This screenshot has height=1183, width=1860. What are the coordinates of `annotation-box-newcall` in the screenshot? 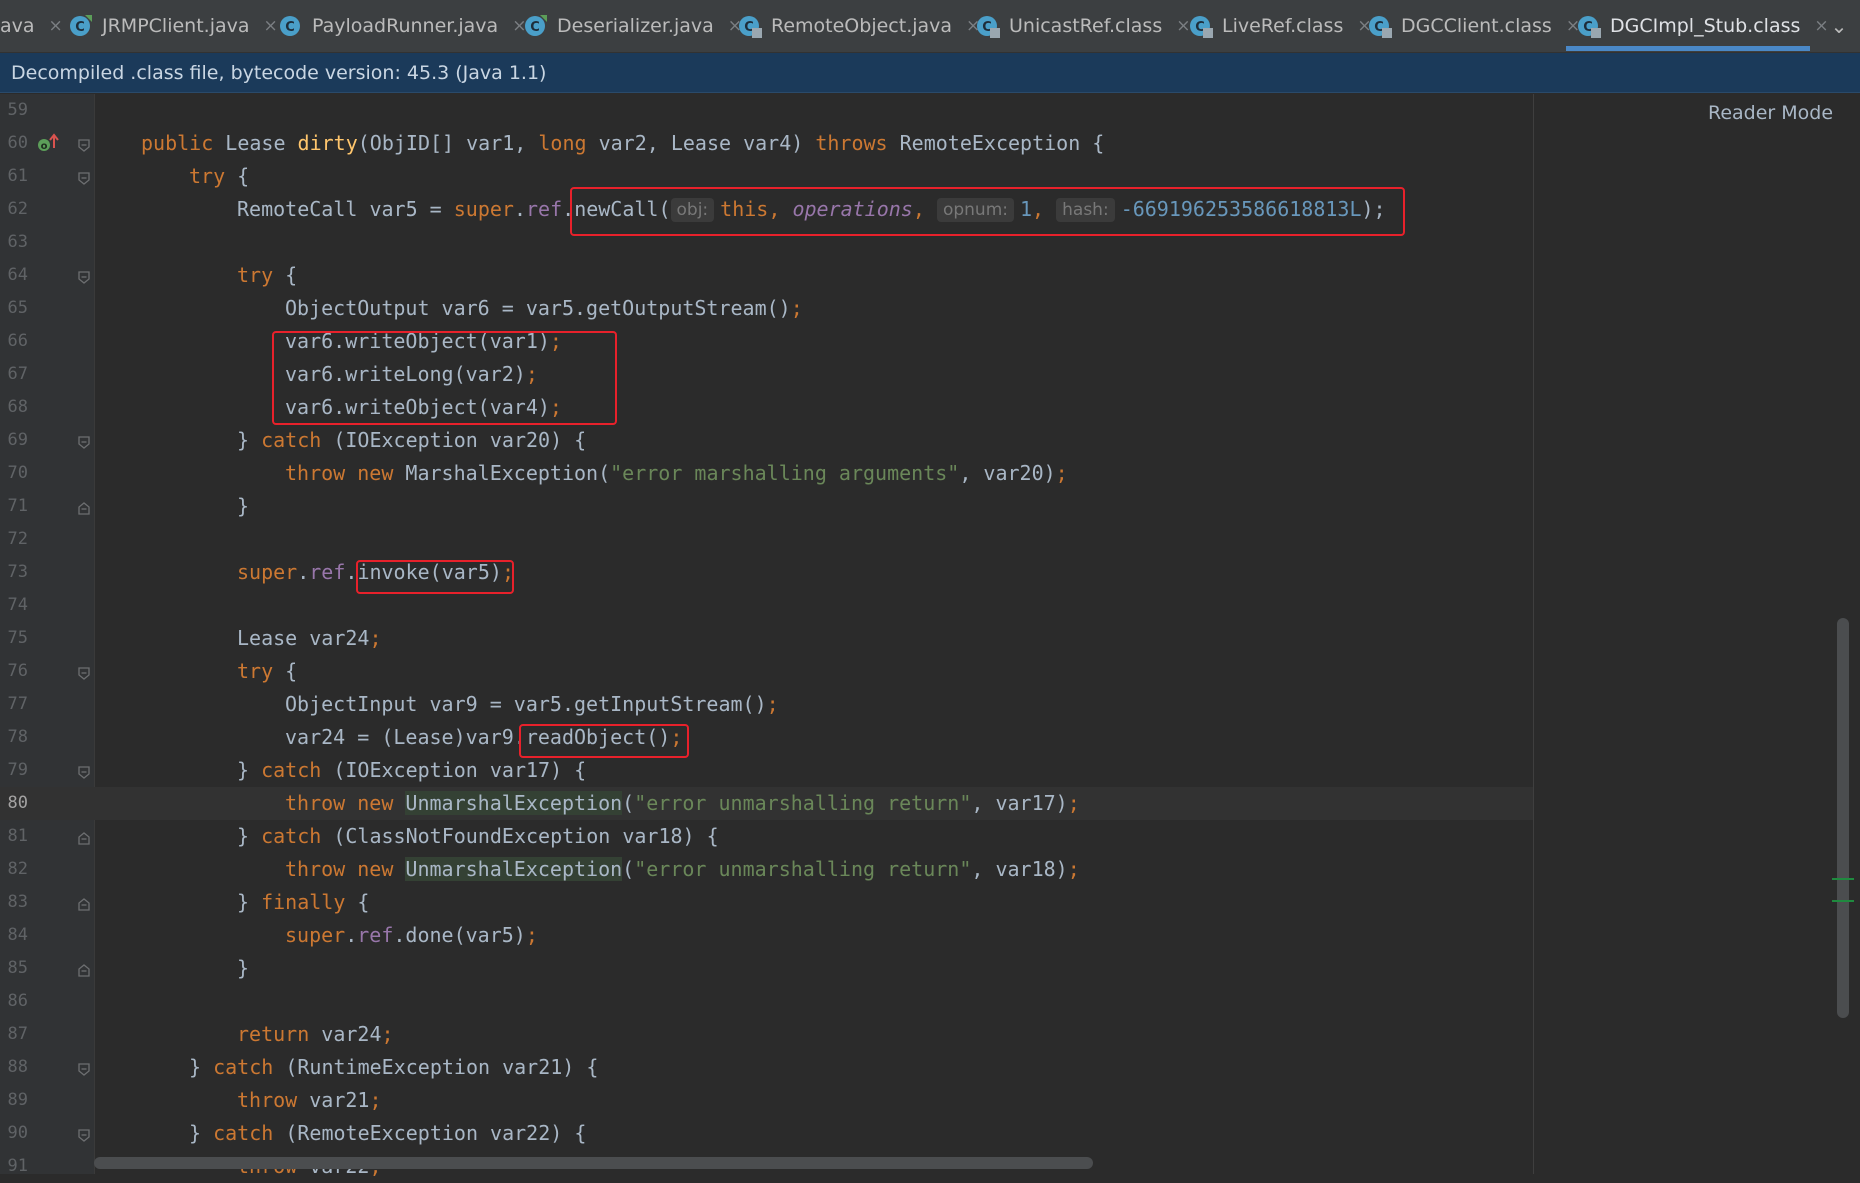 It's located at (987, 211).